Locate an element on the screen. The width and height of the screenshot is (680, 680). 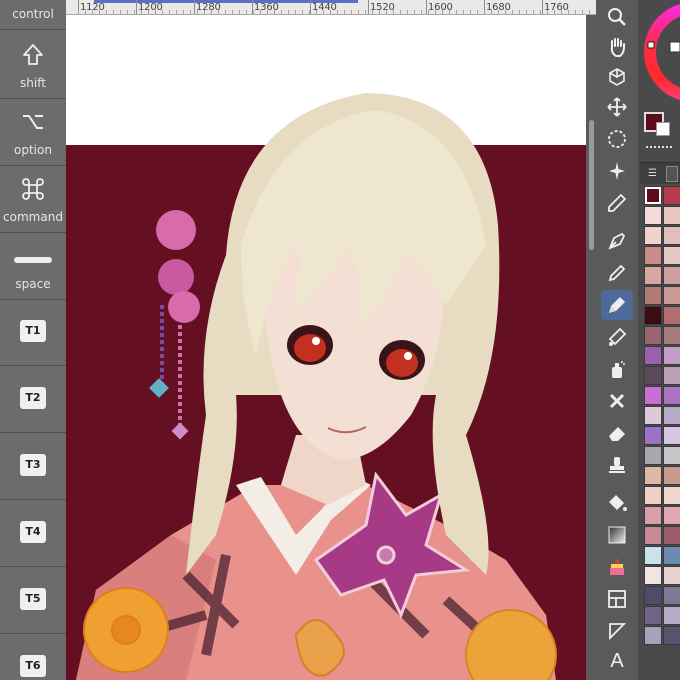
space-key: space is located at coordinates (33, 267).